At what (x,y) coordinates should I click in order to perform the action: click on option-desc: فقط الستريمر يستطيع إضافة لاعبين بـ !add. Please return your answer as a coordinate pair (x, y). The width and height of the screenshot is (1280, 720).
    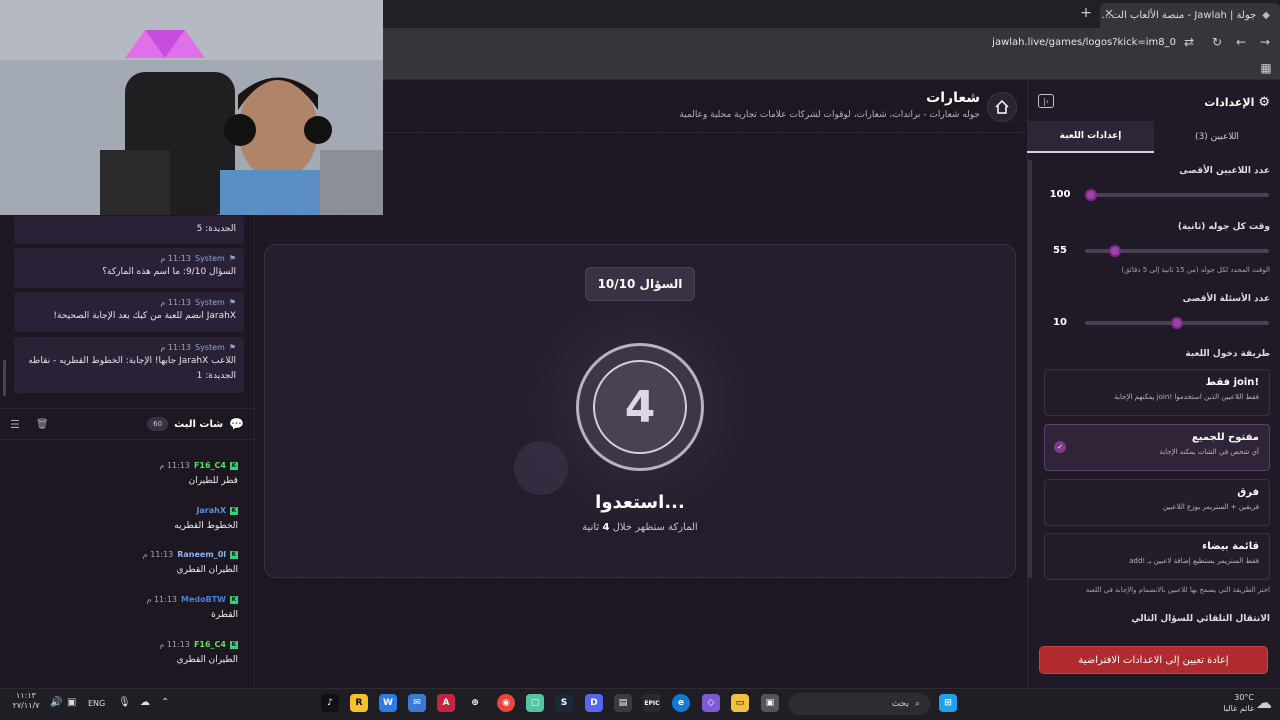
    Looking at the image, I should click on (1194, 561).